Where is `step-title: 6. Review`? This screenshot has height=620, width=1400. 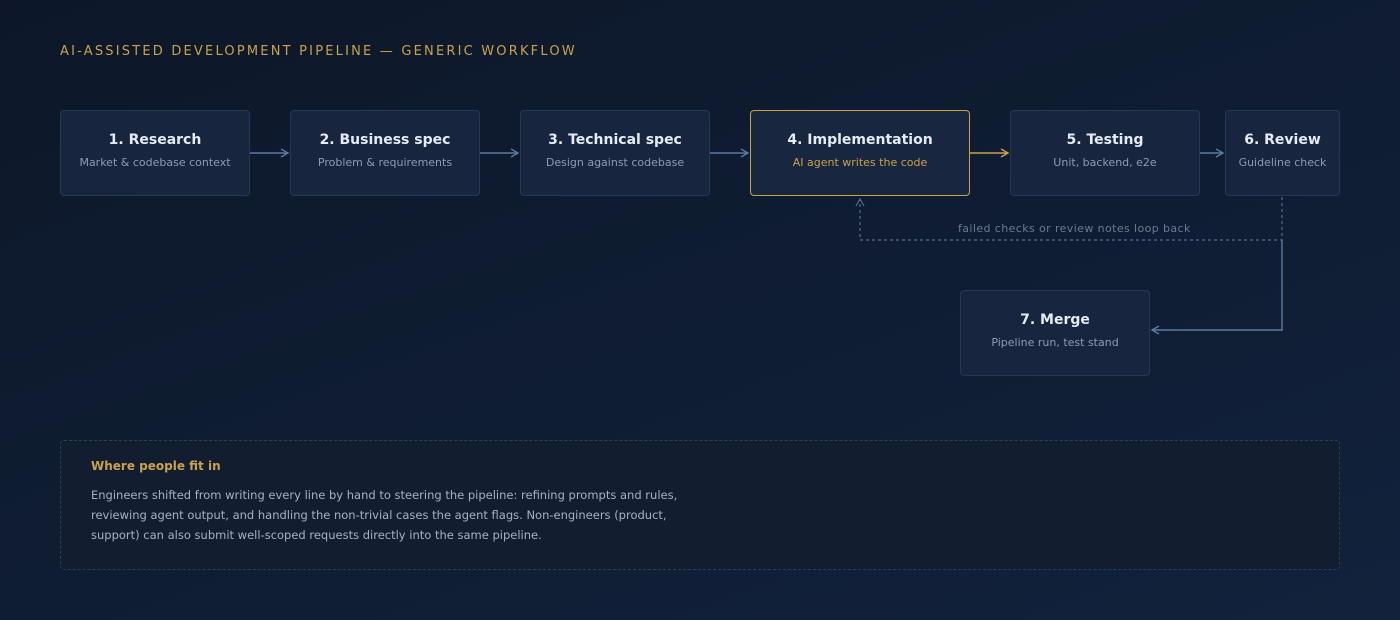
step-title: 6. Review is located at coordinates (1282, 140).